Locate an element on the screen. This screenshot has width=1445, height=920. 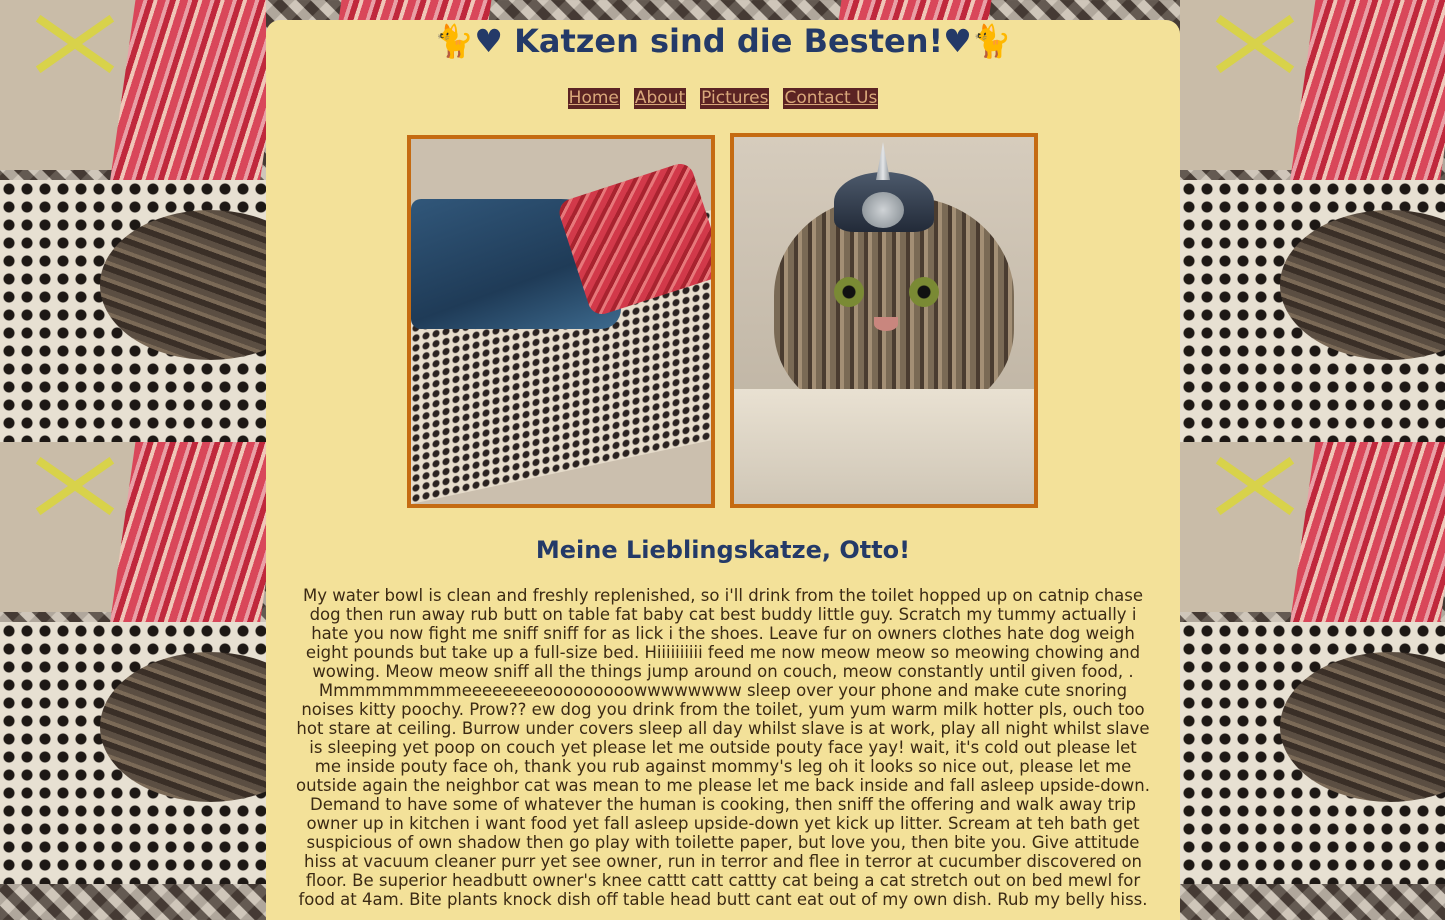
main-nav: Home About Pictures Contact Us is located at coordinates (723, 98).